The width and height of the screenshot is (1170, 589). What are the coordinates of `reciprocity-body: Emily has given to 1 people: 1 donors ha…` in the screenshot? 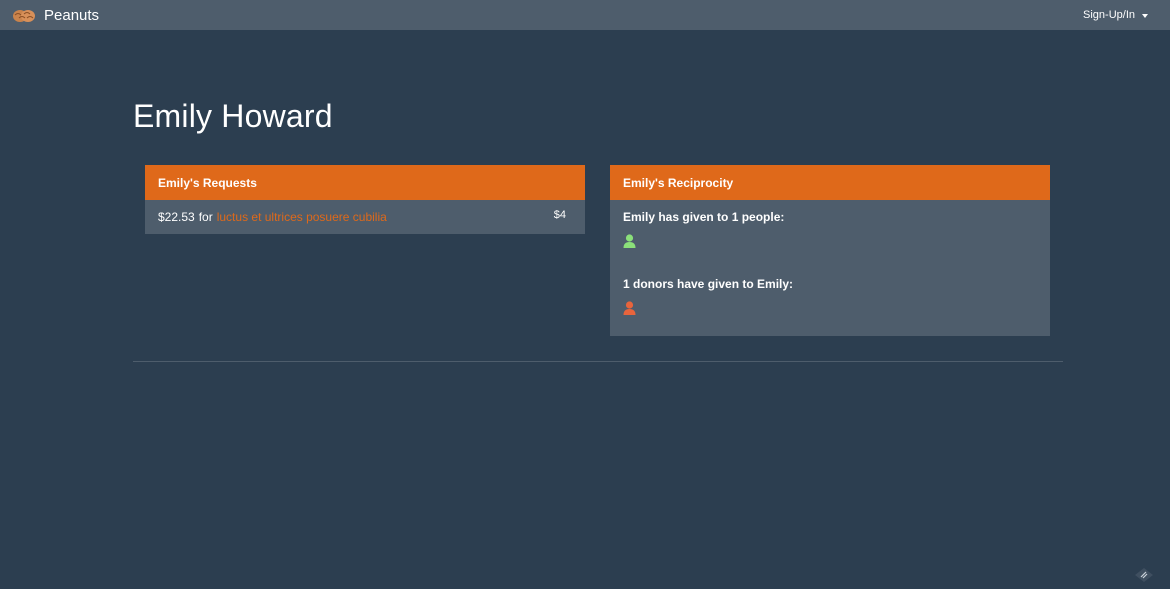 It's located at (830, 265).